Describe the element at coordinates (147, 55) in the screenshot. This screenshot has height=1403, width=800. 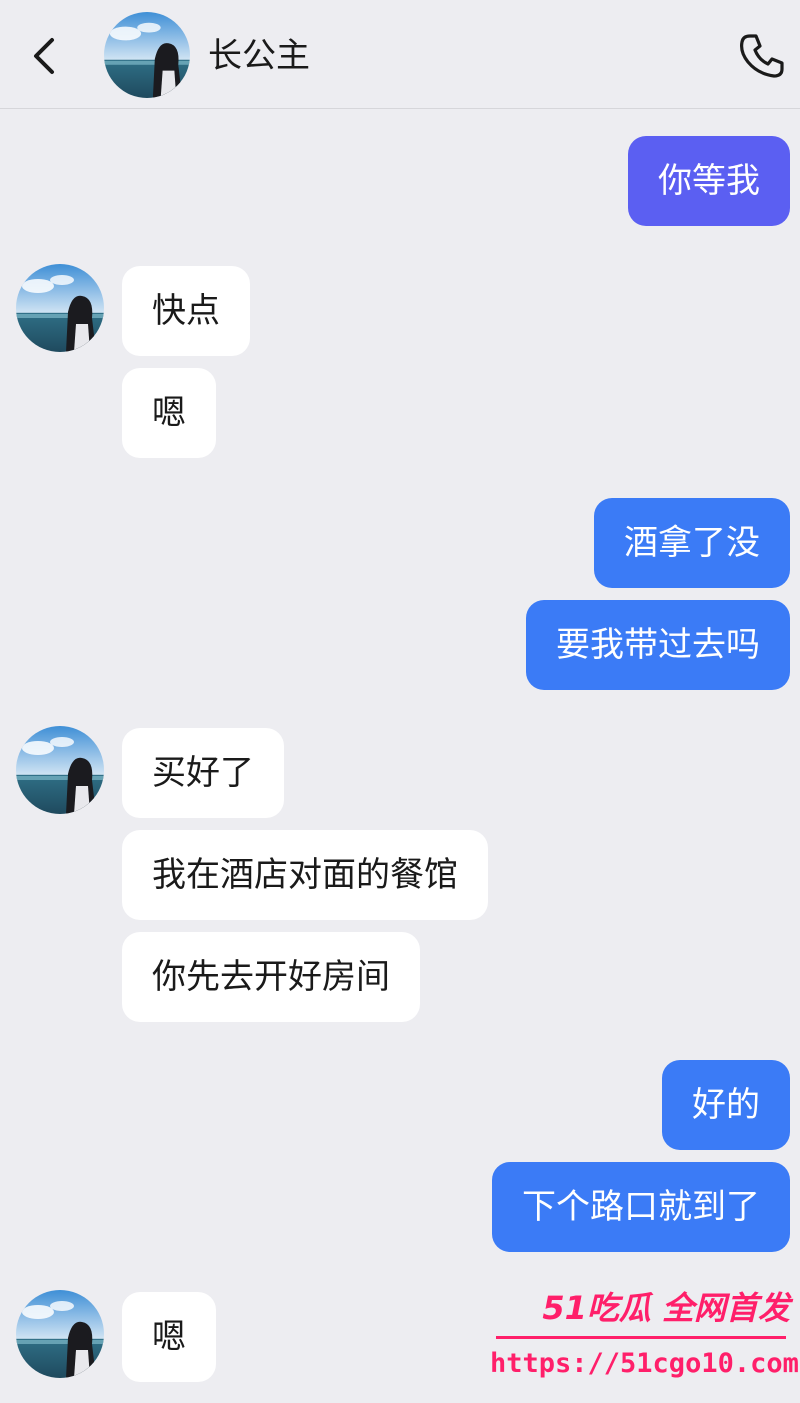
I see `contact-avatar` at that location.